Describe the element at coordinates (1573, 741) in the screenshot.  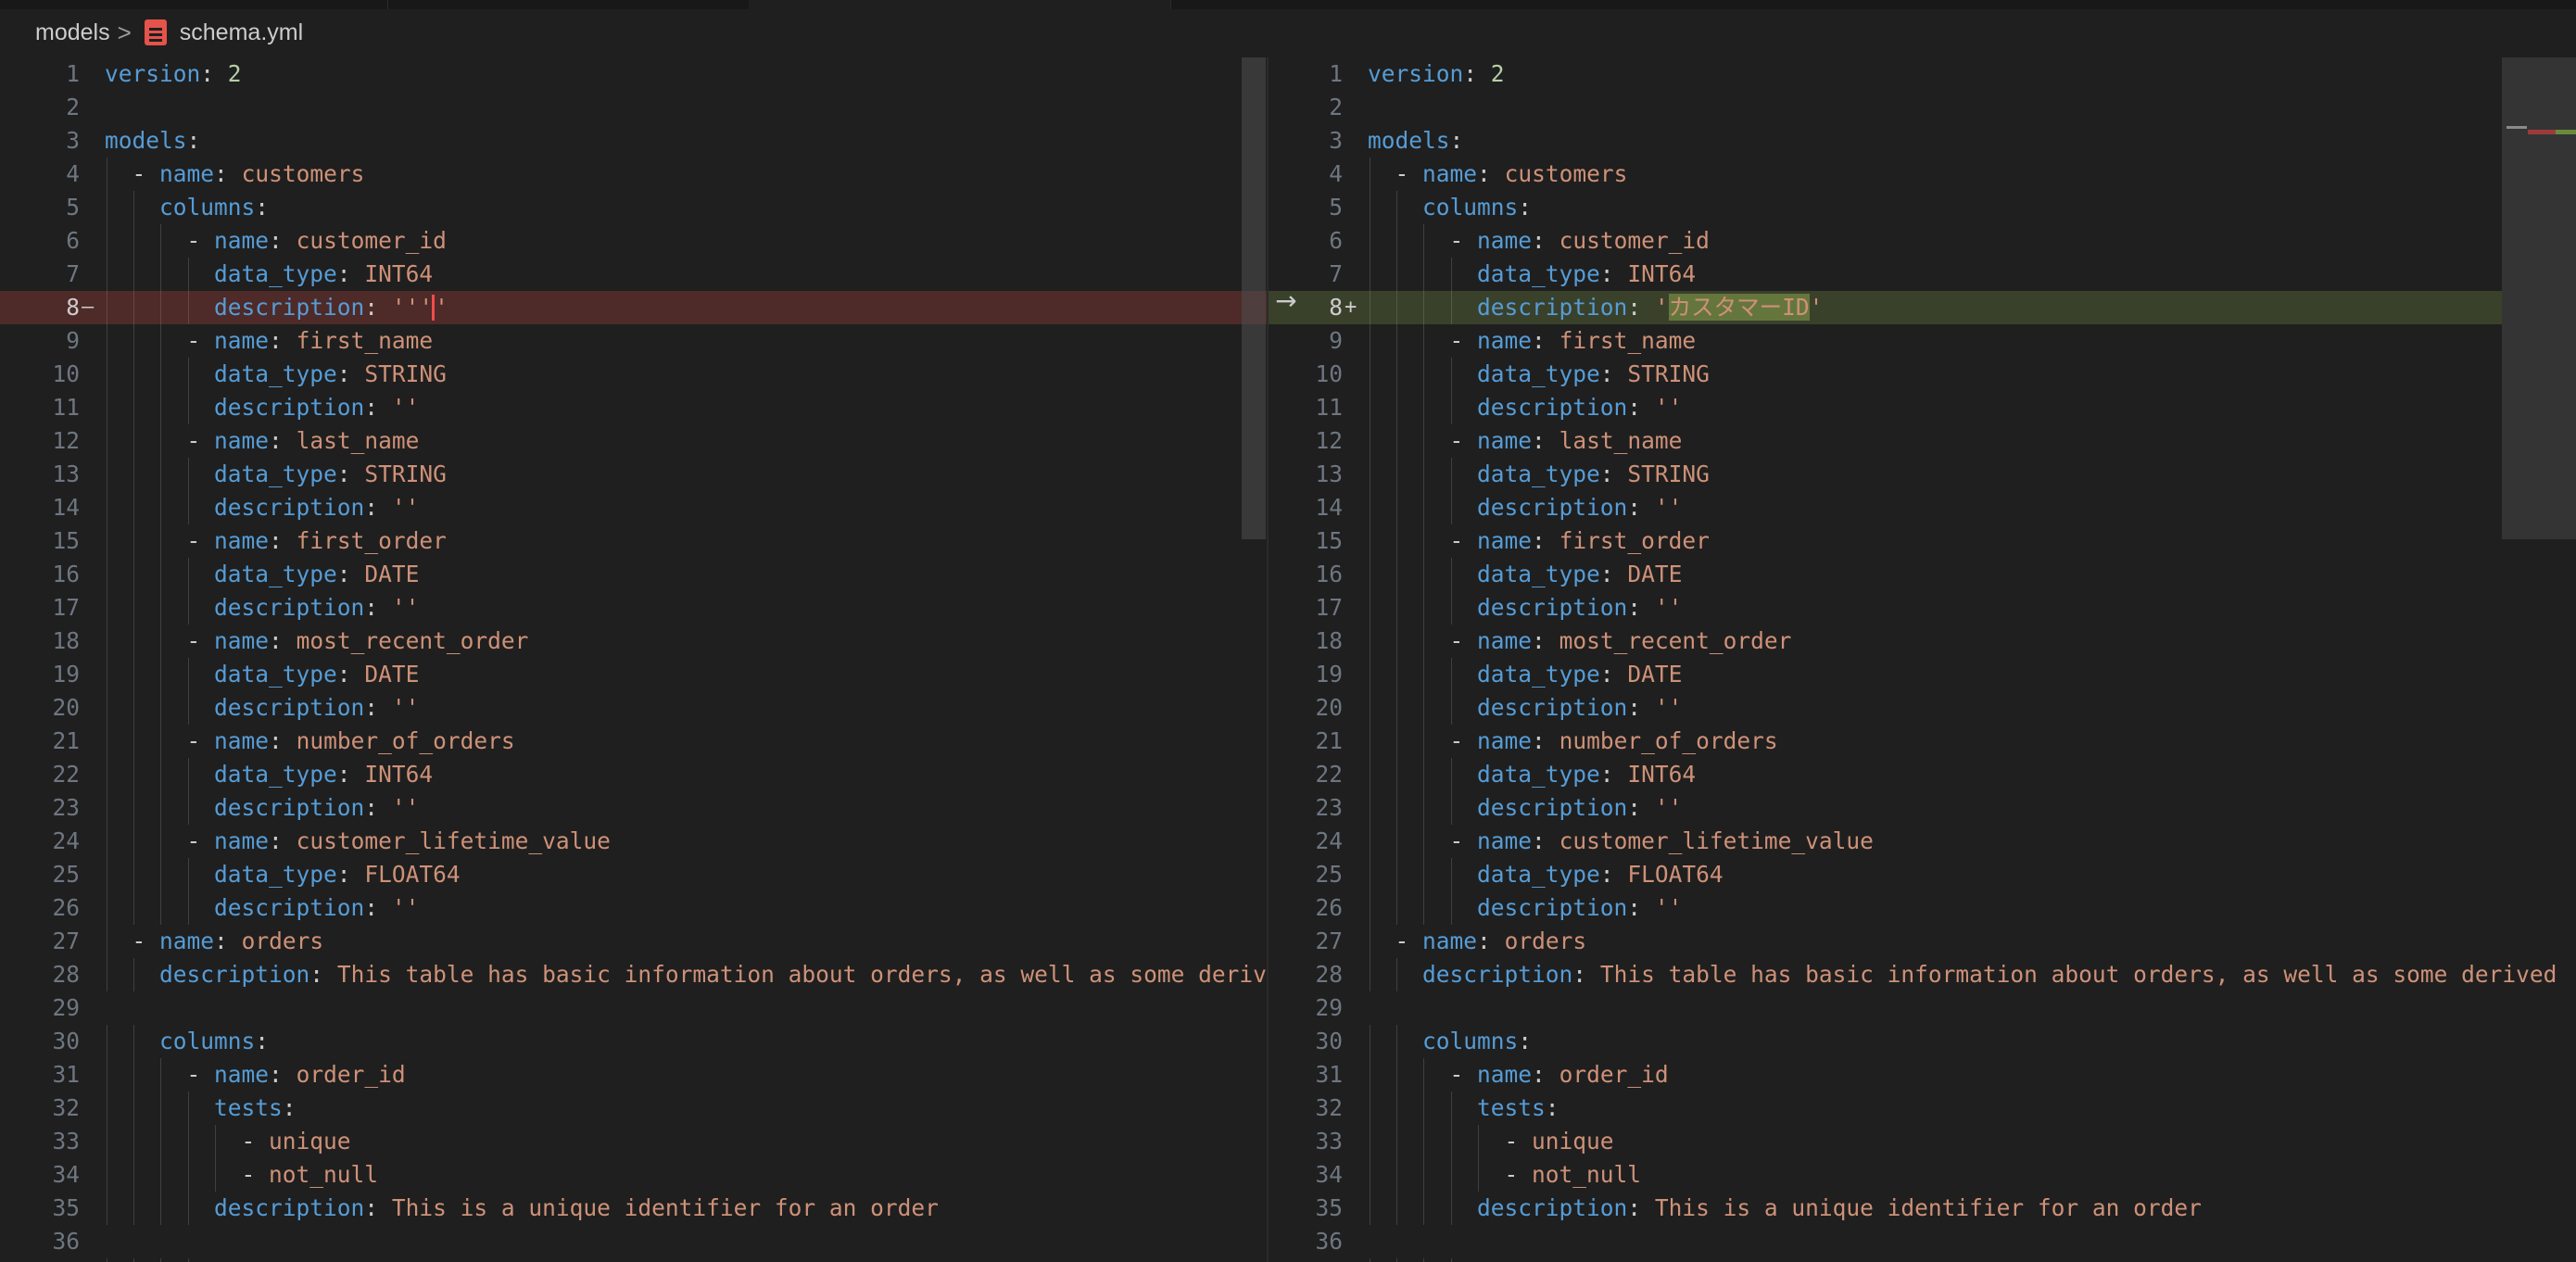
I see `line-content: - name: number_of_orders` at that location.